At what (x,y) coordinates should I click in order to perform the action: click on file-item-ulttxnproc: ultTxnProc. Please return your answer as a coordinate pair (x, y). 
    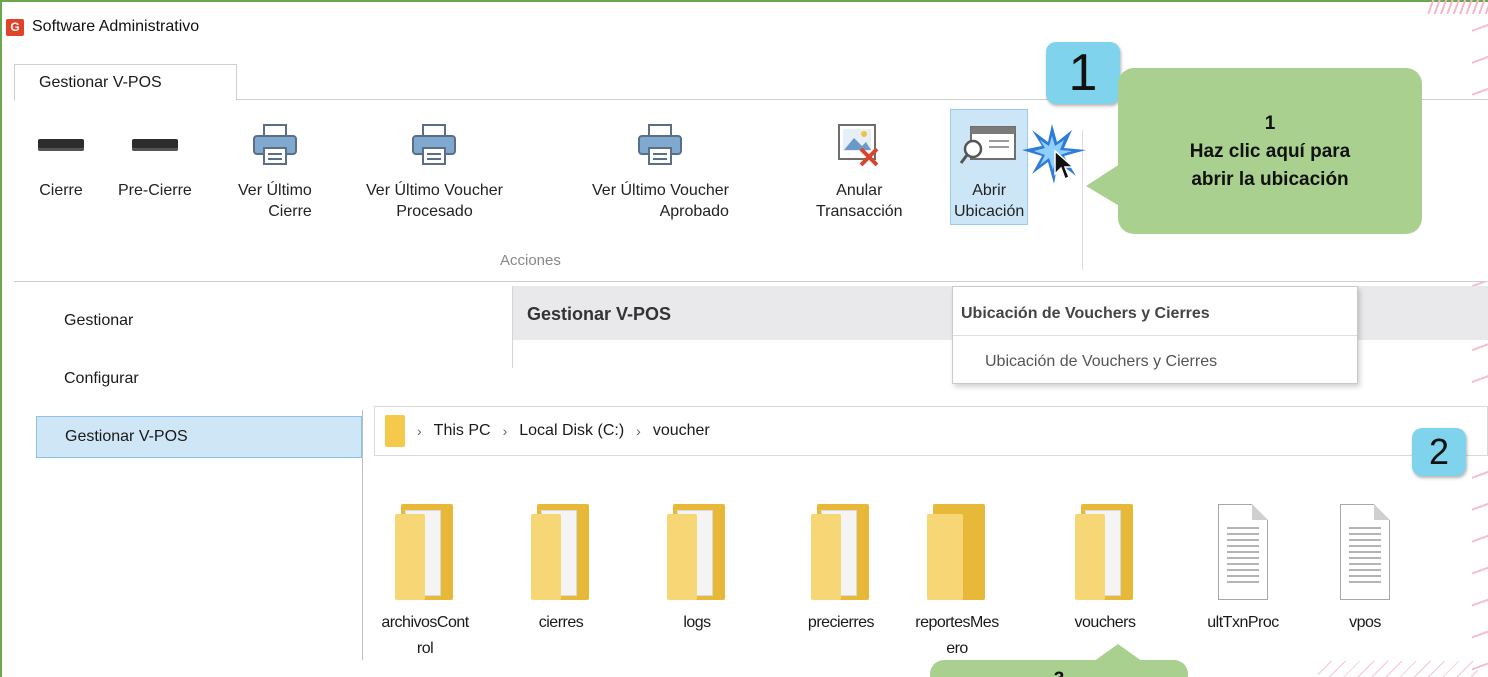
    Looking at the image, I should click on (1243, 563).